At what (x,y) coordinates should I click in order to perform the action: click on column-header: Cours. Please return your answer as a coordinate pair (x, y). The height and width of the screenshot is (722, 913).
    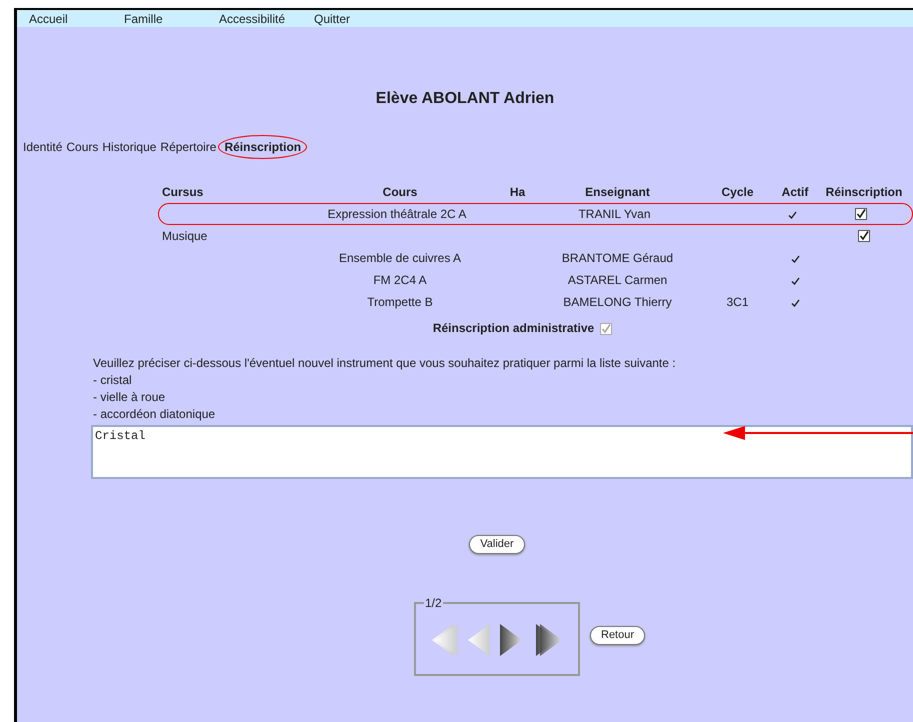
    Looking at the image, I should click on (400, 192).